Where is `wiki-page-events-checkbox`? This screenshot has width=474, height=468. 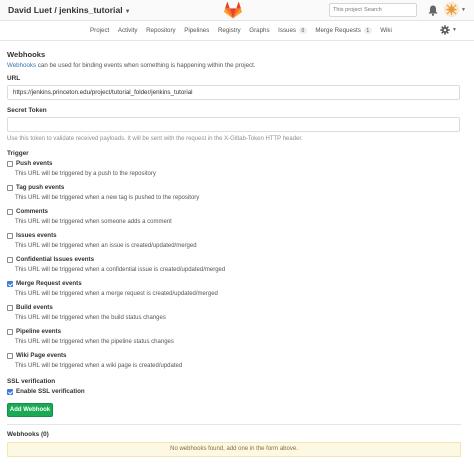
wiki-page-events-checkbox is located at coordinates (10, 355).